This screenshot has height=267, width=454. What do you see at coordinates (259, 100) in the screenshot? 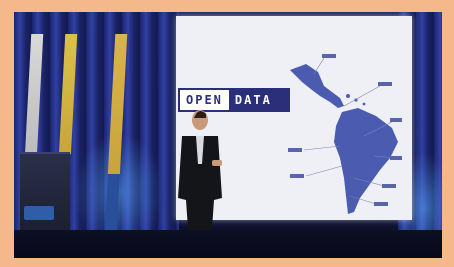
I see `slide-title-data: DATA` at bounding box center [259, 100].